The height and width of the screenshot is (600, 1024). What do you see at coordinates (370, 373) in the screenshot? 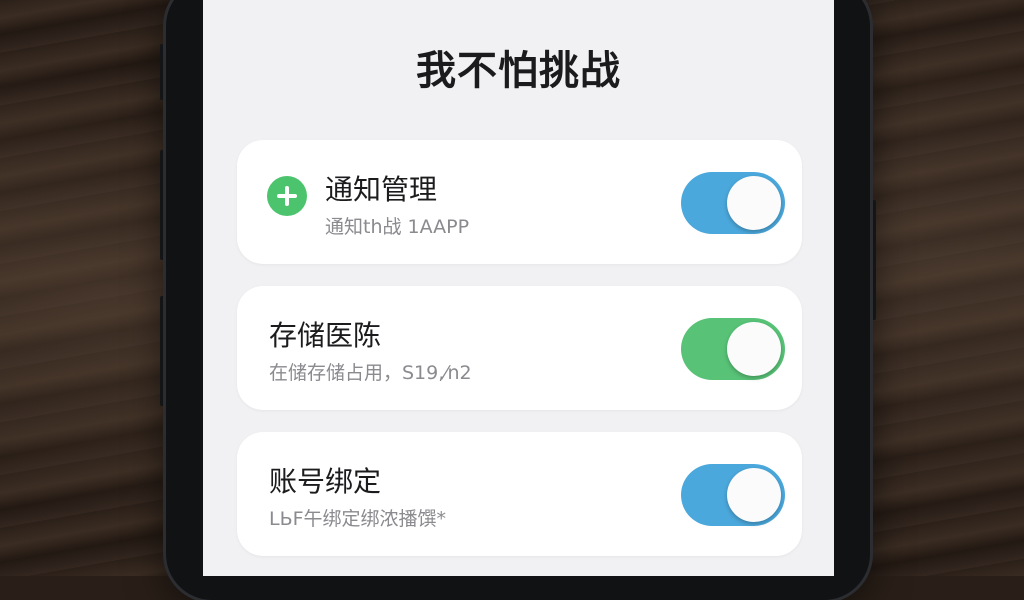
I see `card-subtitle: 在储存储占用，S19,⁄n2` at bounding box center [370, 373].